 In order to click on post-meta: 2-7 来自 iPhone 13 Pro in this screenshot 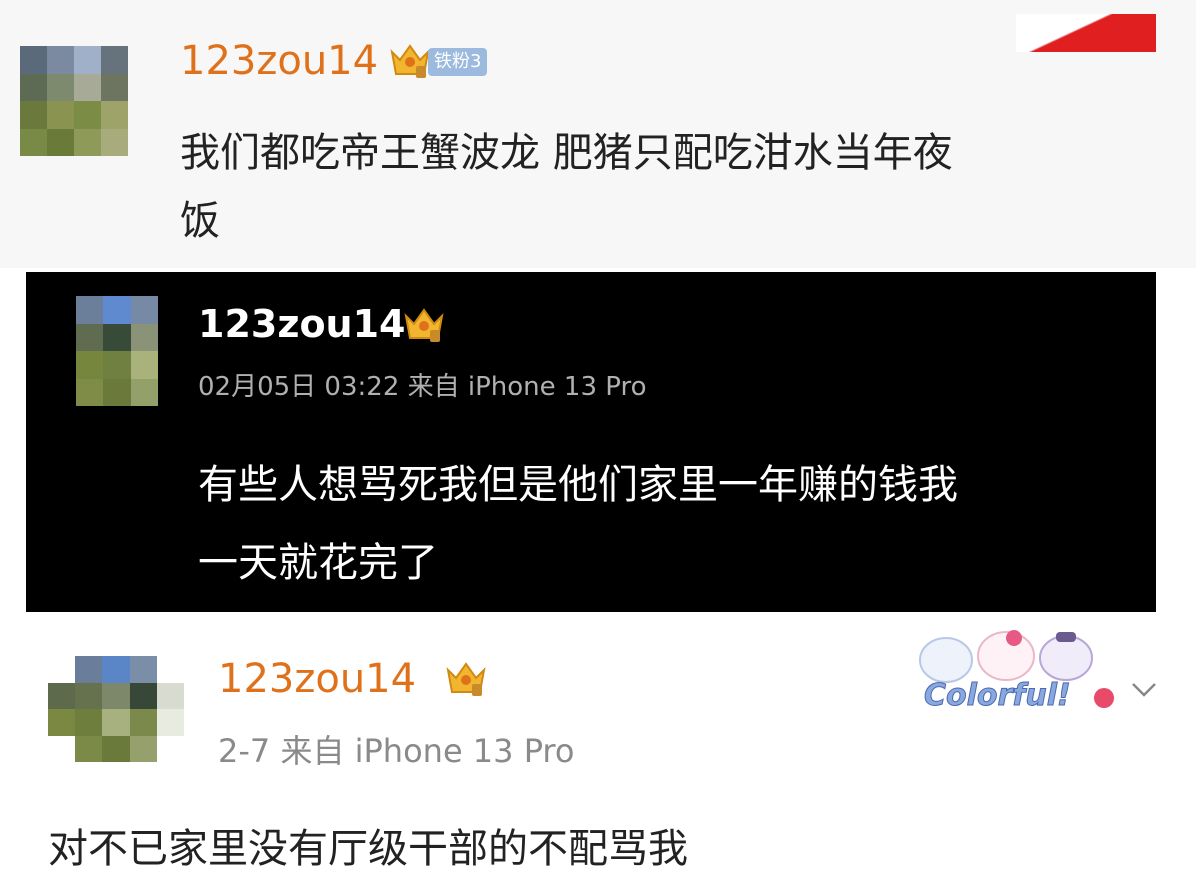, I will do `click(396, 751)`.